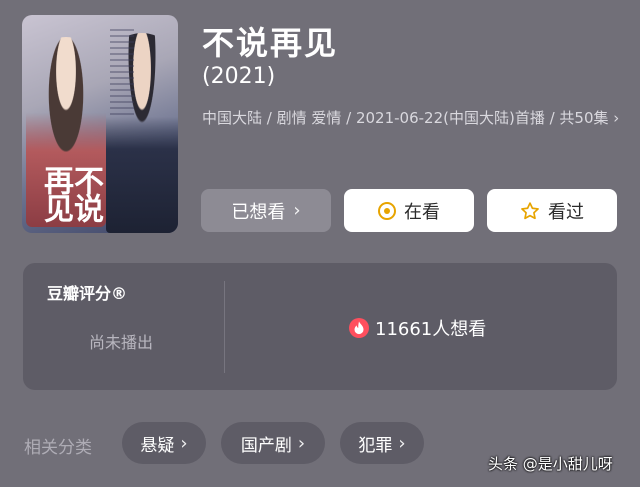  Describe the element at coordinates (100, 124) in the screenshot. I see `poster-image: 不说再见` at that location.